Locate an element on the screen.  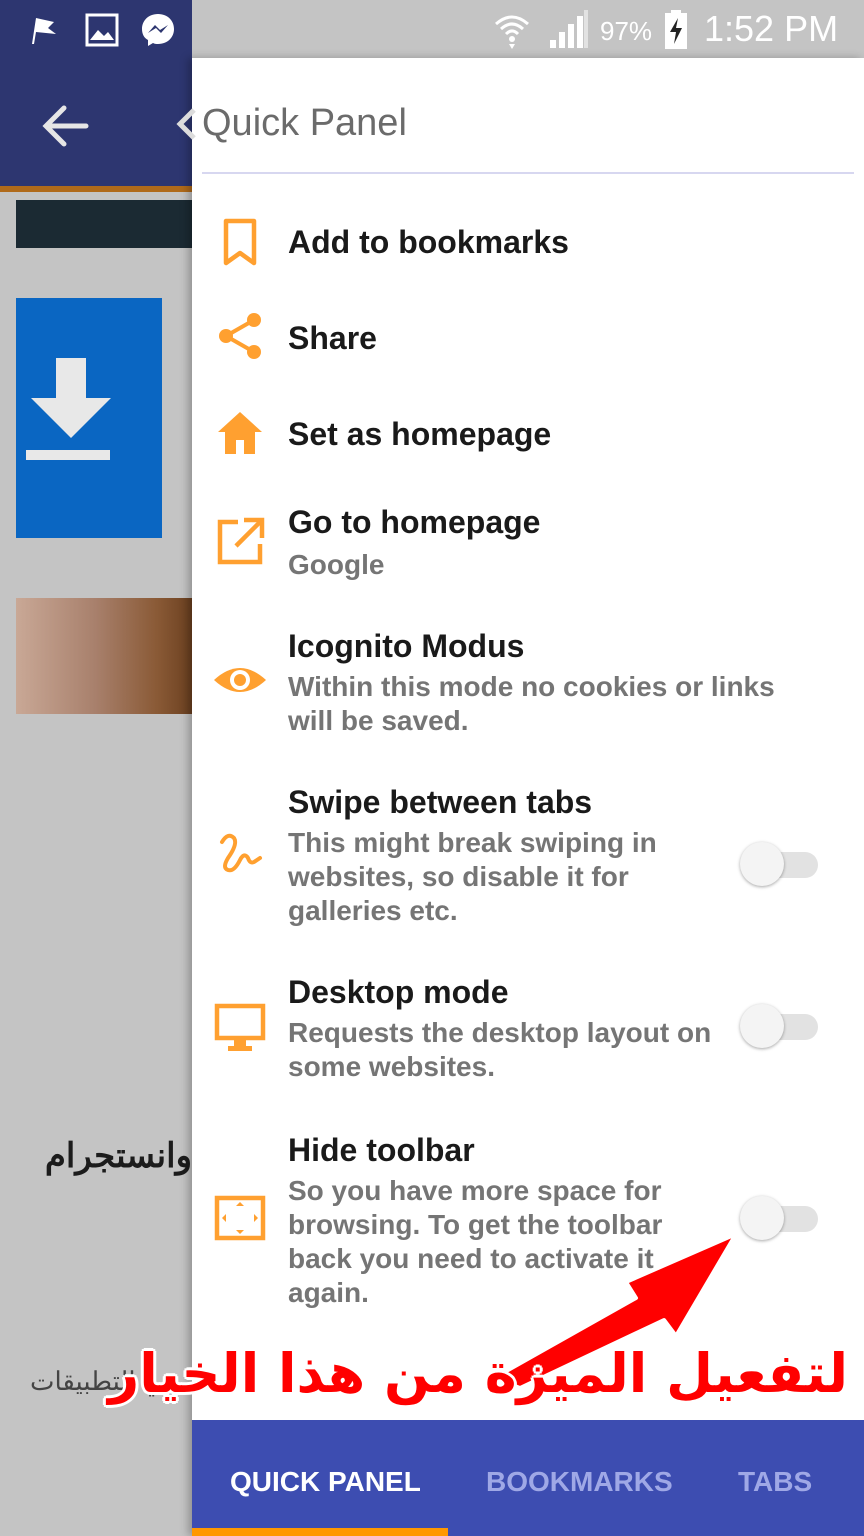
menu-item-share: Share is located at coordinates (528, 343).